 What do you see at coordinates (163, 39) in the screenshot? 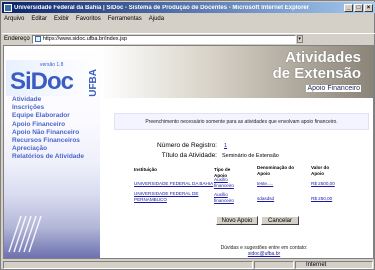
I see `address-input: https://www.sidoc.ufba.br/index.jsp` at bounding box center [163, 39].